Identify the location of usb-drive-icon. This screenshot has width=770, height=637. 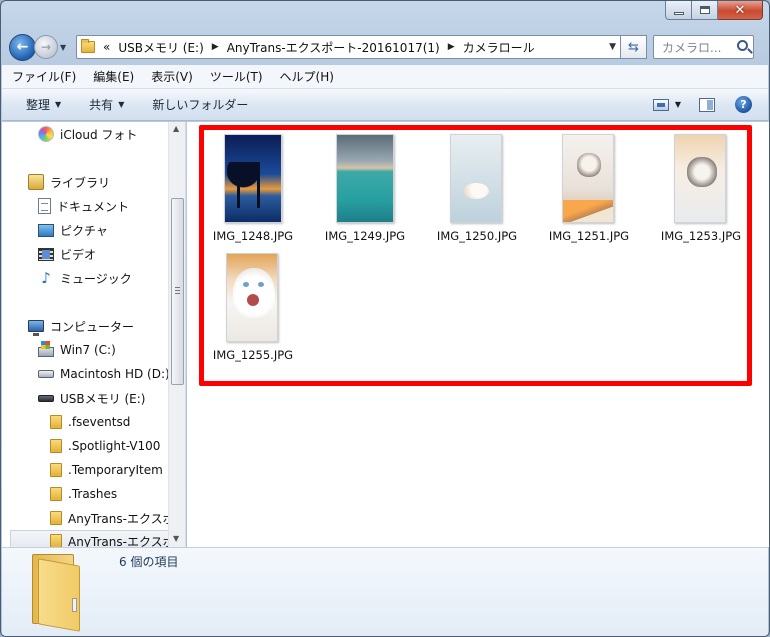
(46, 398).